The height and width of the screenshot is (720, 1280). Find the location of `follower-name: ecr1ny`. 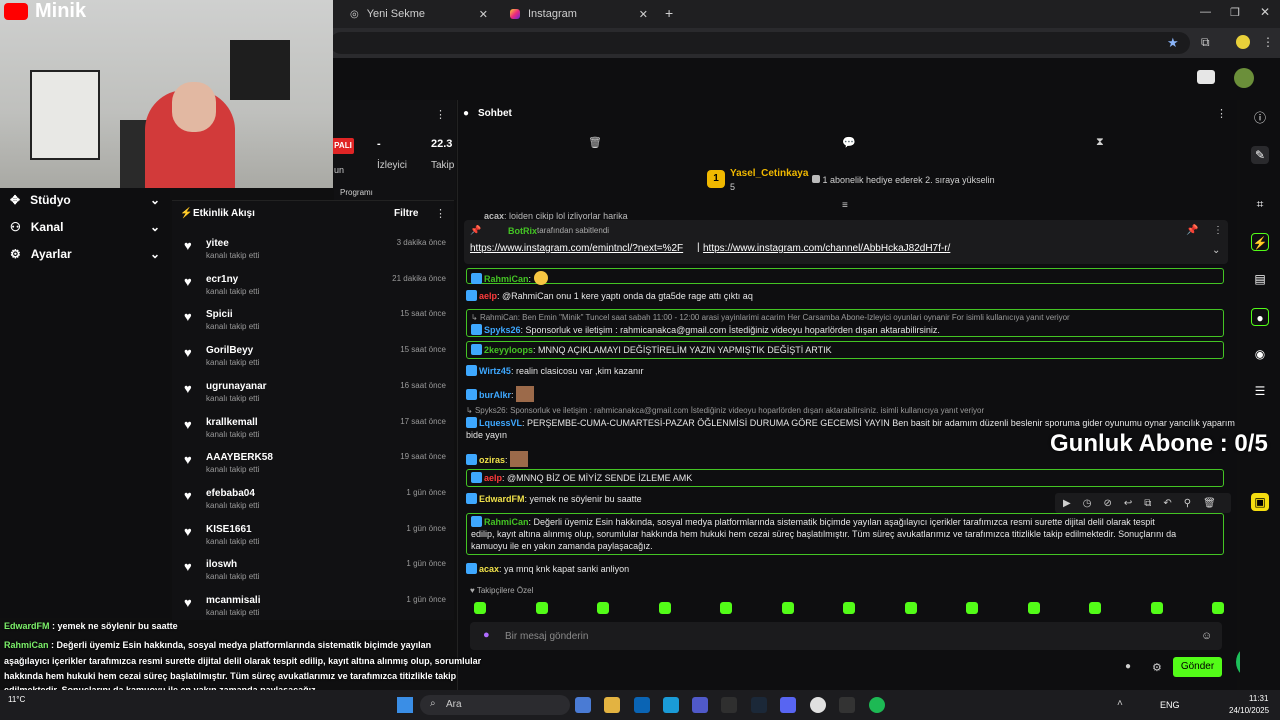

follower-name: ecr1ny is located at coordinates (222, 279).